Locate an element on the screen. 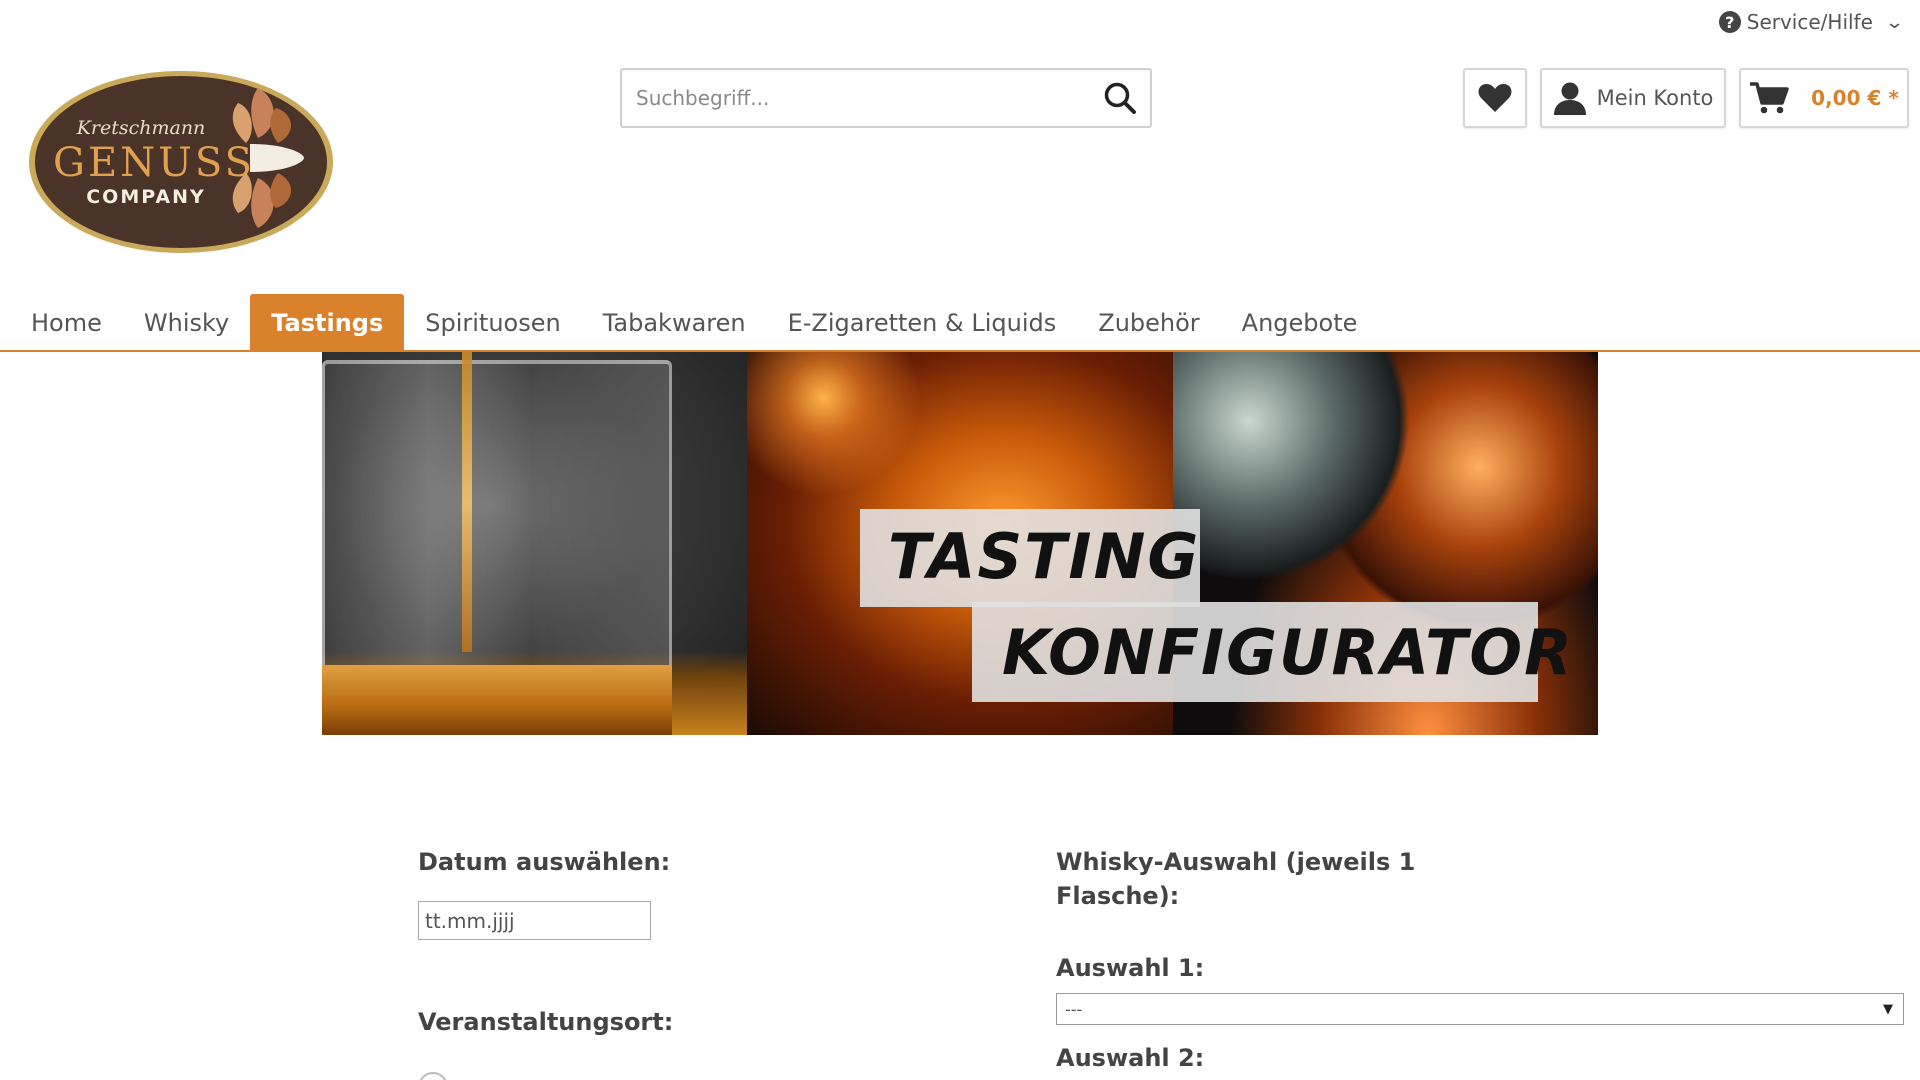  venue-radio-option is located at coordinates (433, 1076).